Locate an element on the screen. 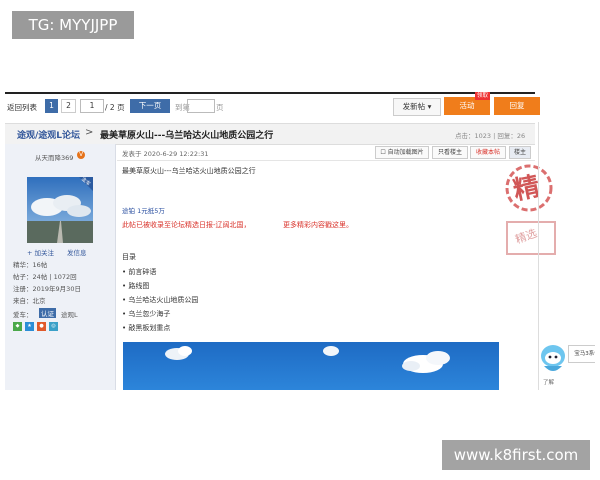  car-verified-tag: 认证 is located at coordinates (47, 313).